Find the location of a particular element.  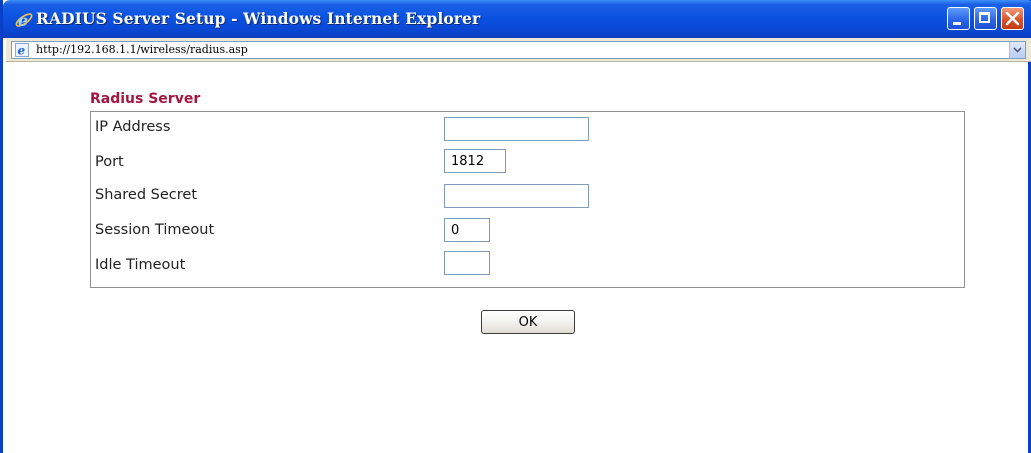

ok-button: OK is located at coordinates (528, 322).